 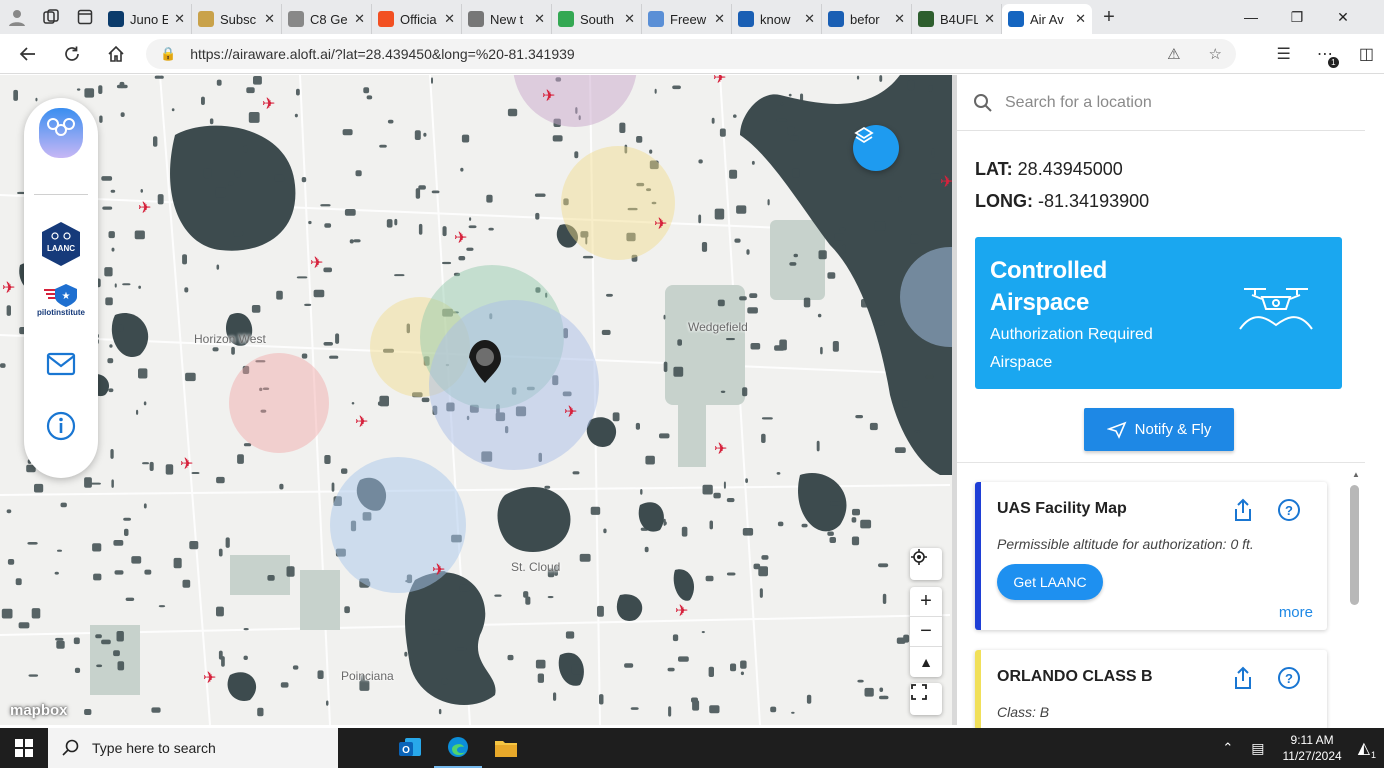 I want to click on dock-divider, so click(x=61, y=194).